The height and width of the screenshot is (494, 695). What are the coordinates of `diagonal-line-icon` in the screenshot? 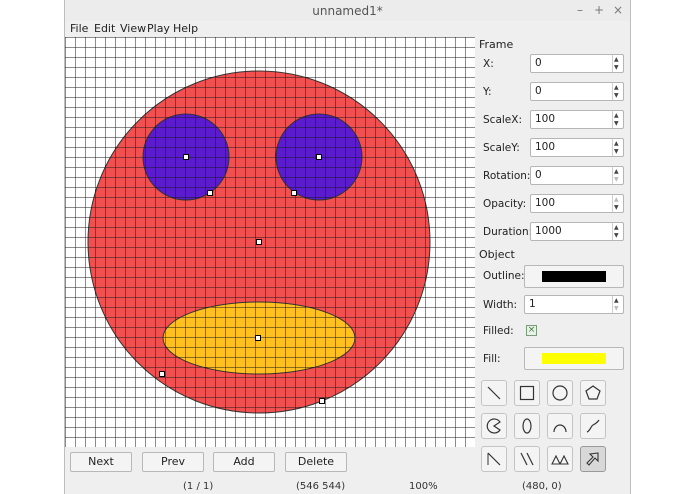 It's located at (494, 459).